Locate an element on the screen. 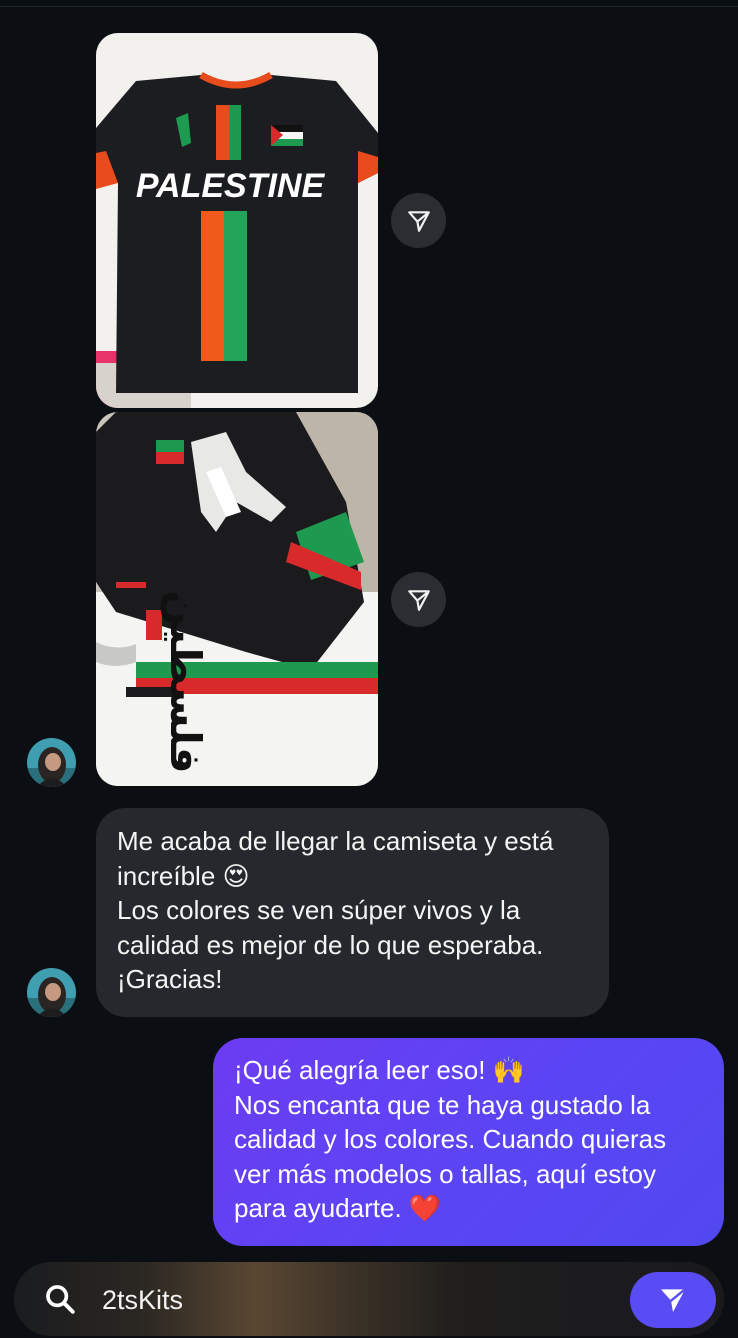  jersey-text-arabic: فلسطين is located at coordinates (185, 681).